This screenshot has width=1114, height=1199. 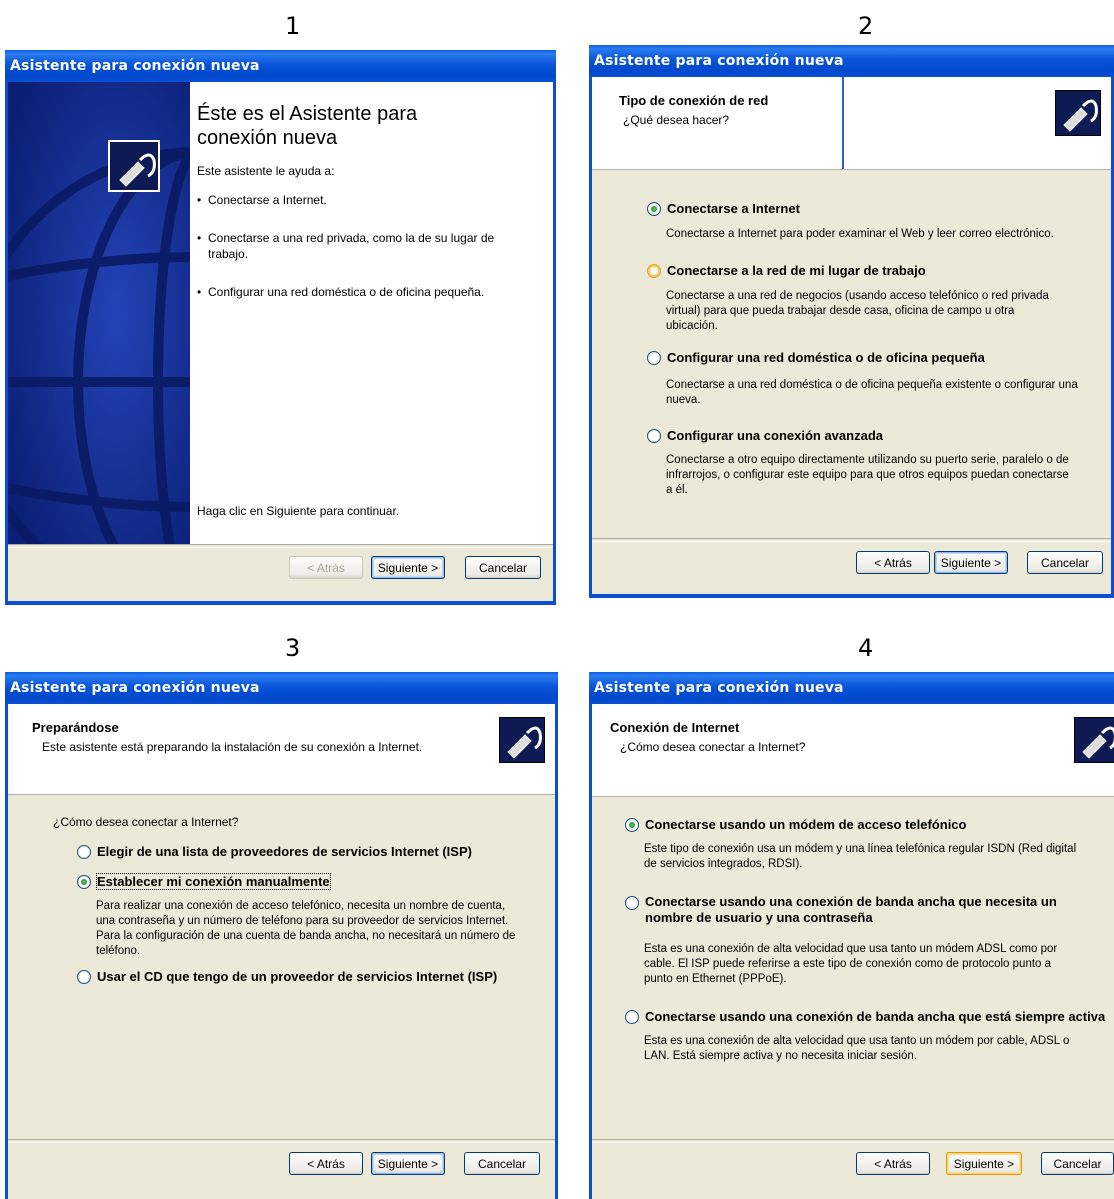 What do you see at coordinates (676, 120) in the screenshot?
I see `header-subtitle: ¿Qué desea hacer?` at bounding box center [676, 120].